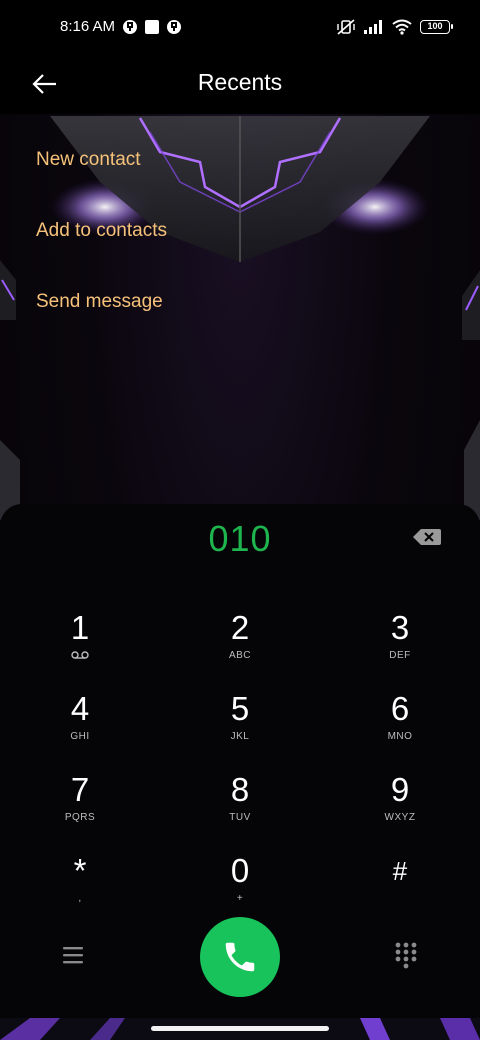 This screenshot has height=1040, width=480. I want to click on dialpad-icon, so click(406, 955).